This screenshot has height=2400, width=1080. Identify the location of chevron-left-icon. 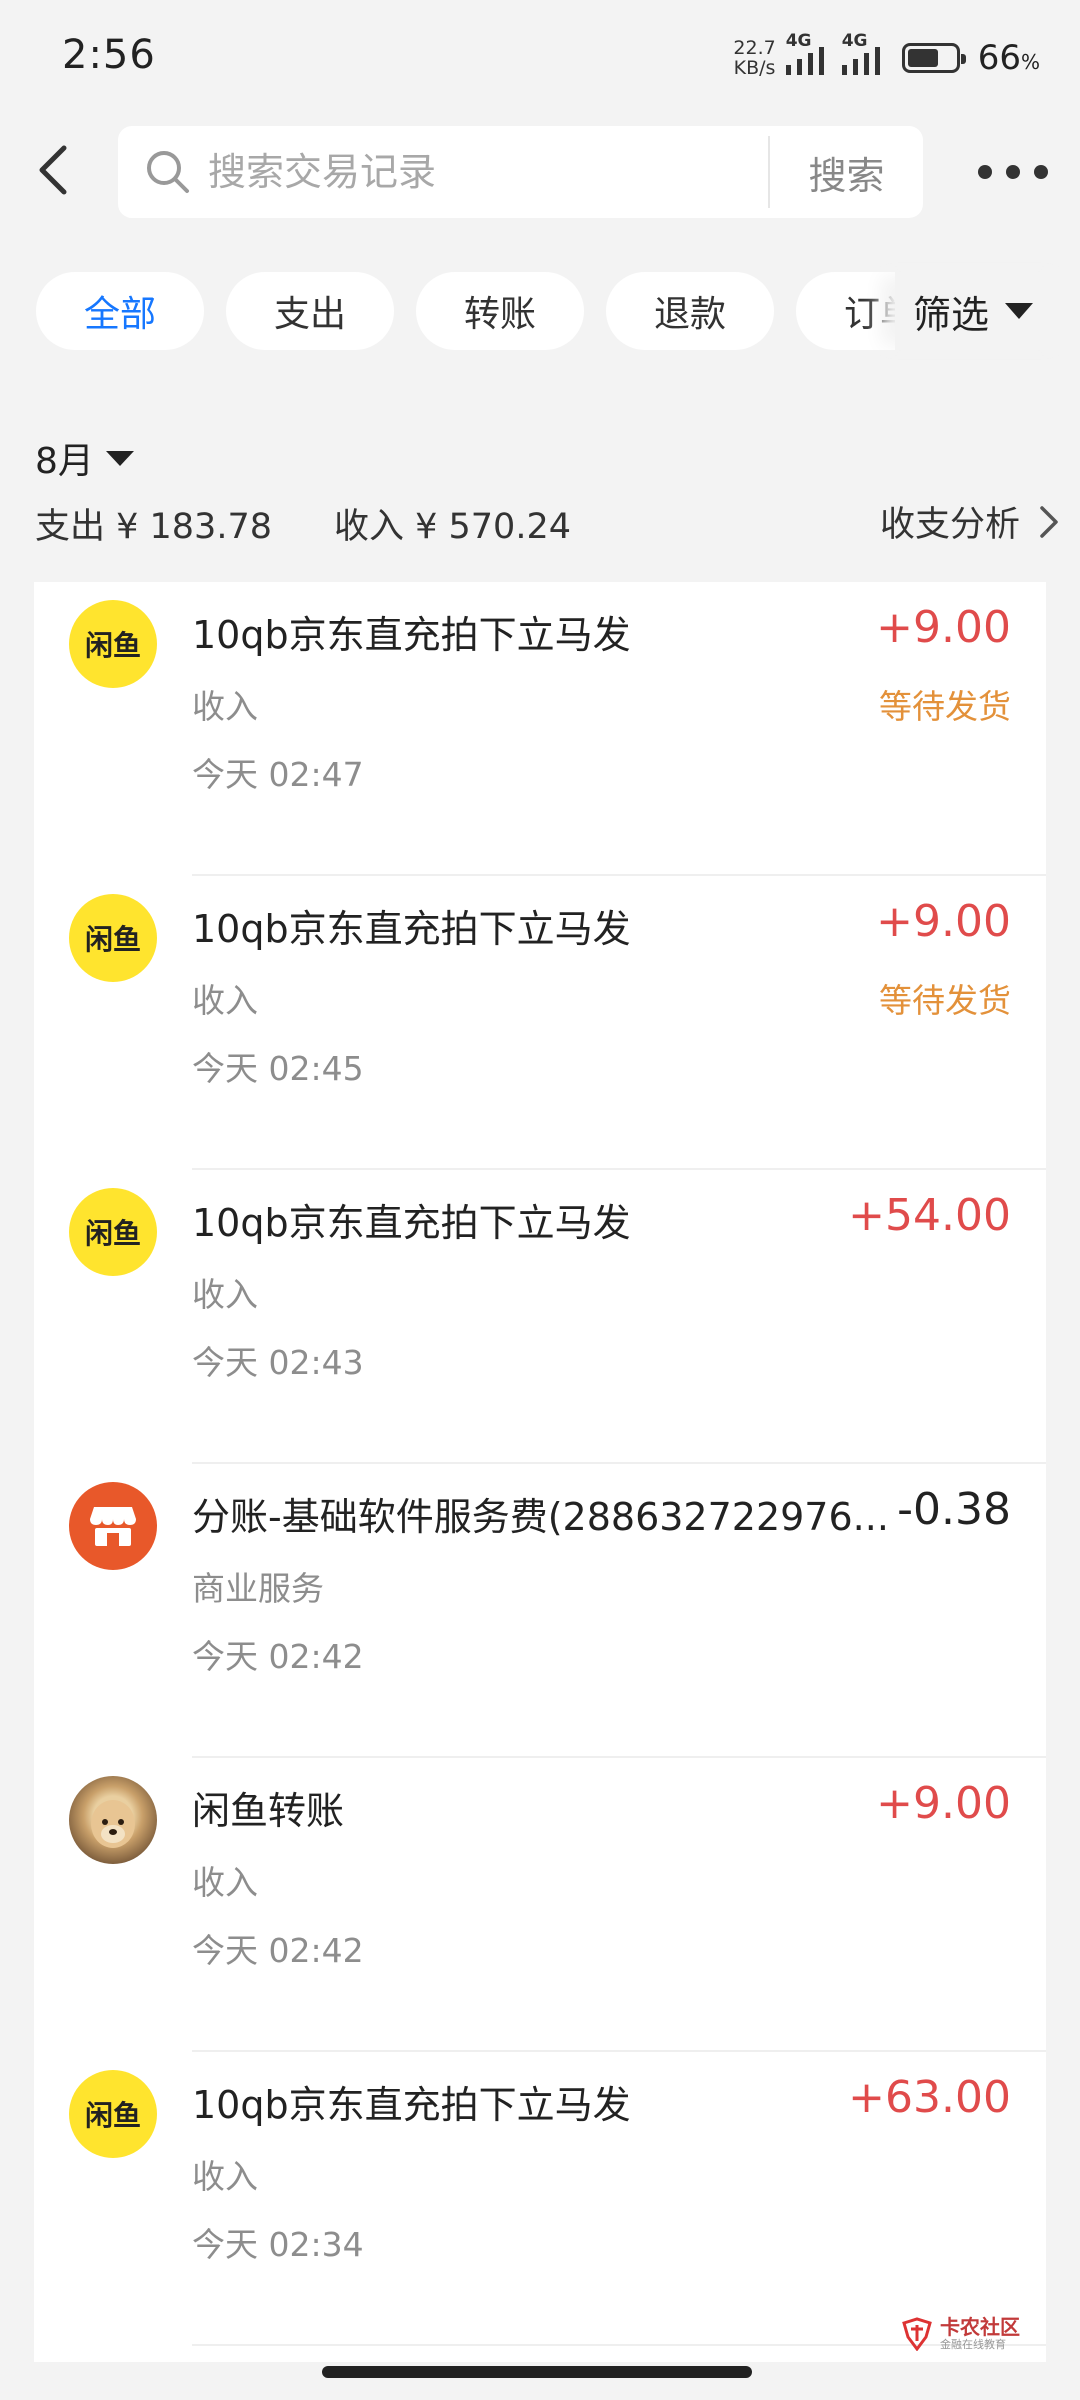
(53, 170).